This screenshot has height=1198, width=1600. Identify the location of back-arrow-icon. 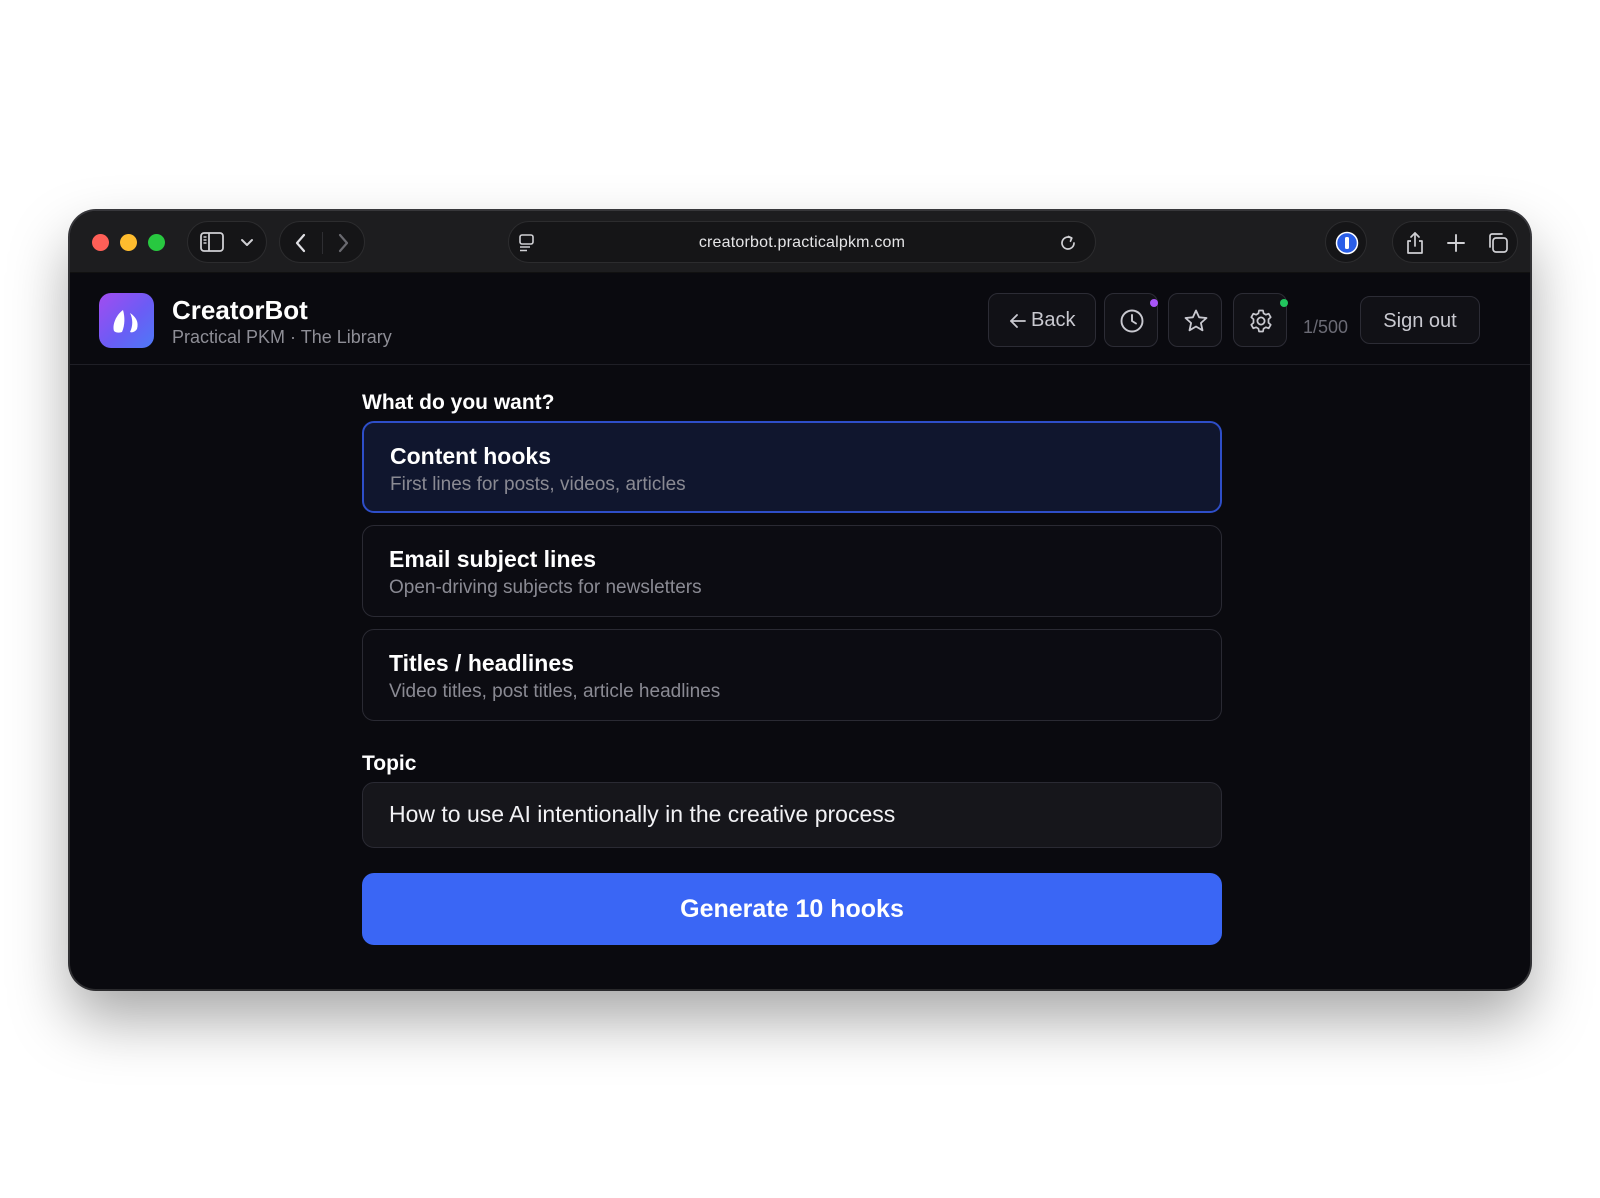
(301, 243).